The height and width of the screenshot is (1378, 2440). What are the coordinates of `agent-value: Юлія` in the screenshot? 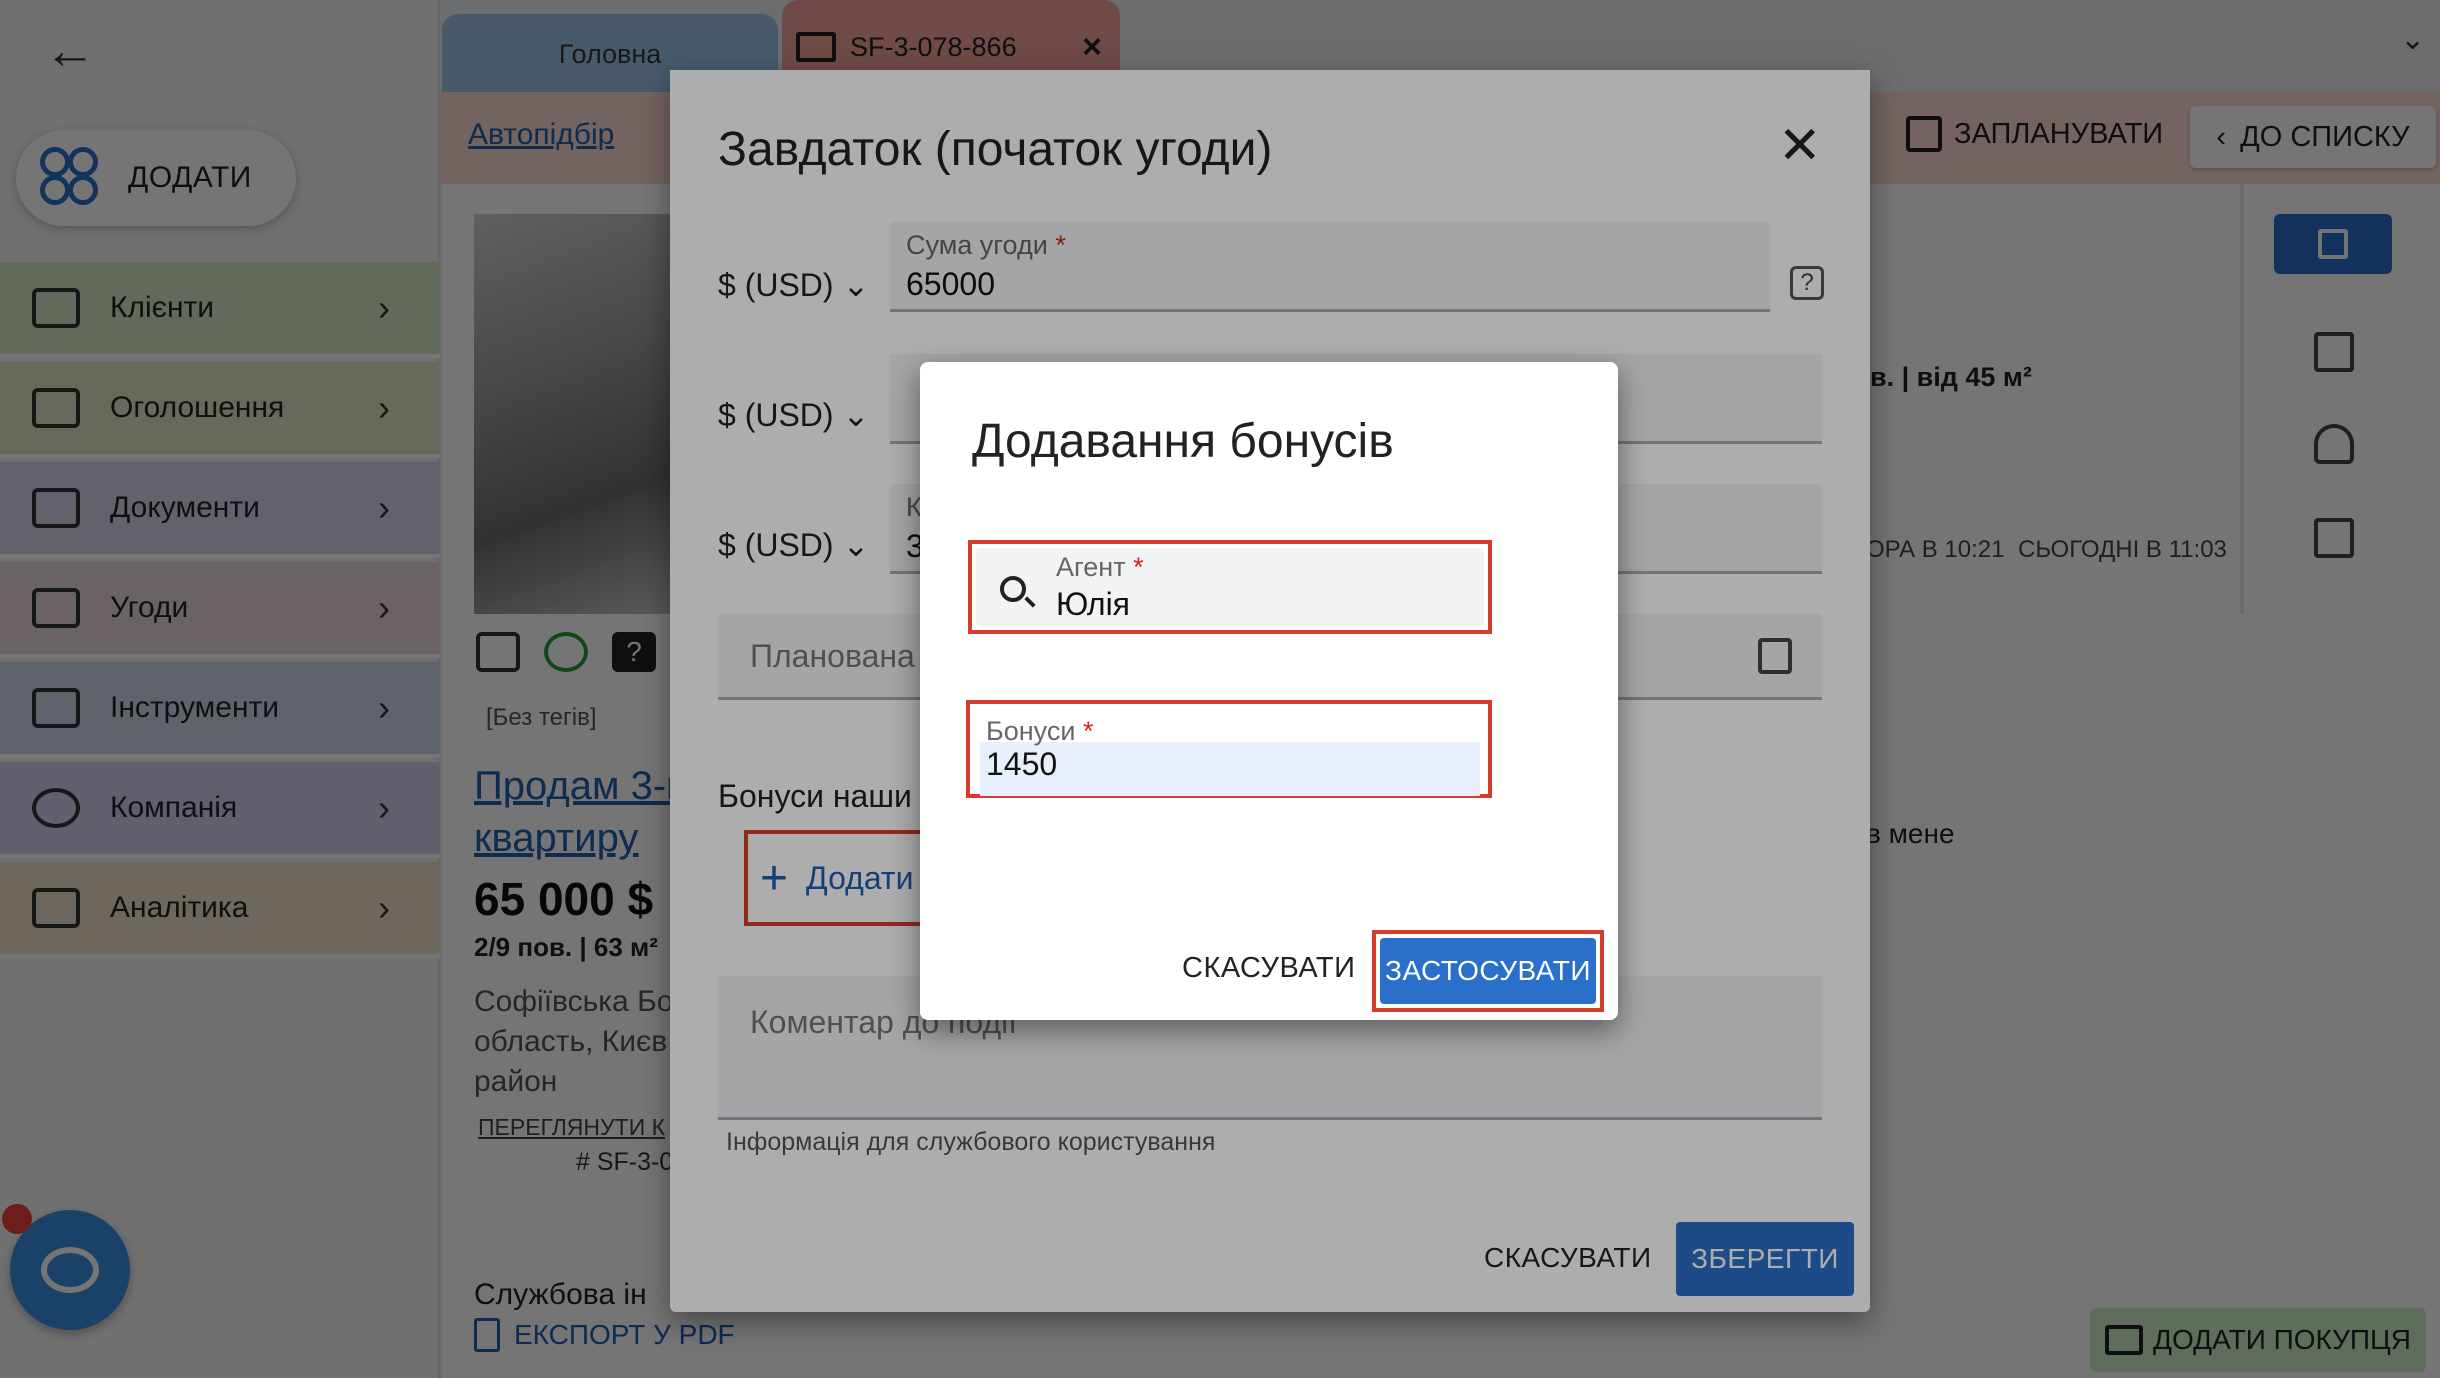 It's located at (1093, 604).